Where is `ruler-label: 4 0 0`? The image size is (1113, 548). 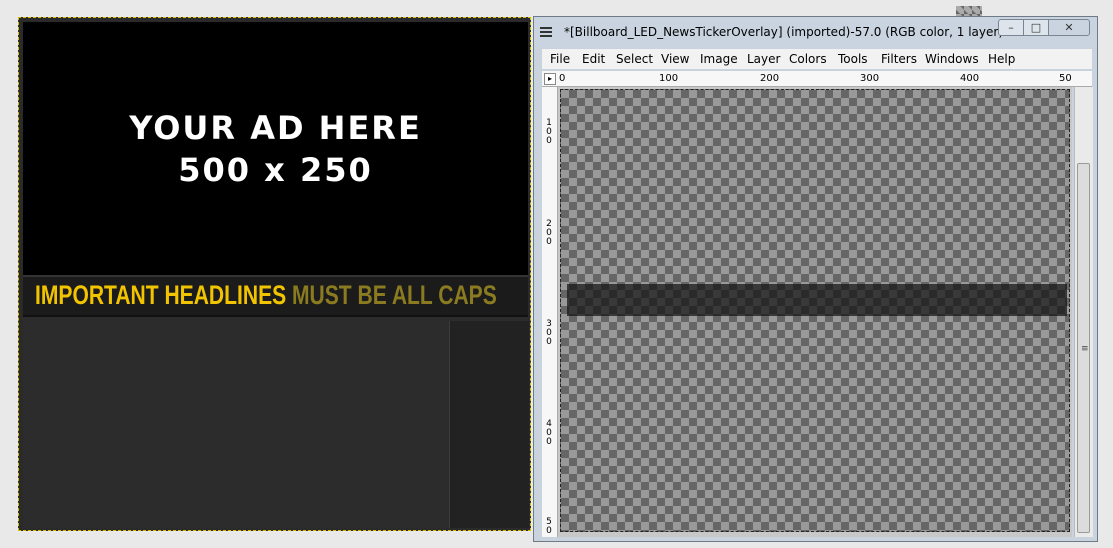
ruler-label: 4 0 0 is located at coordinates (549, 433).